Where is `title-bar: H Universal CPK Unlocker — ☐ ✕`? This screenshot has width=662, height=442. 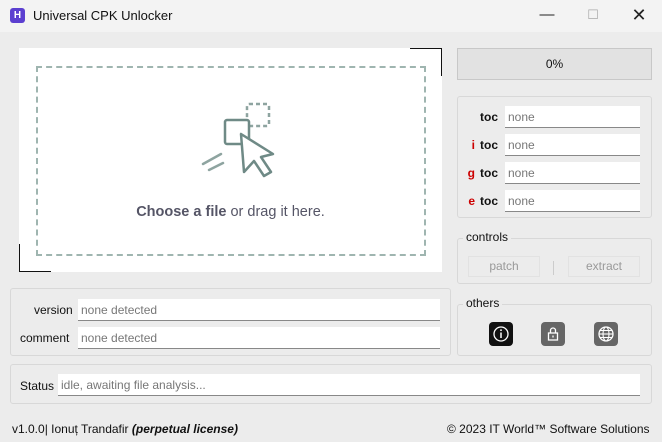 title-bar: H Universal CPK Unlocker — ☐ ✕ is located at coordinates (331, 16).